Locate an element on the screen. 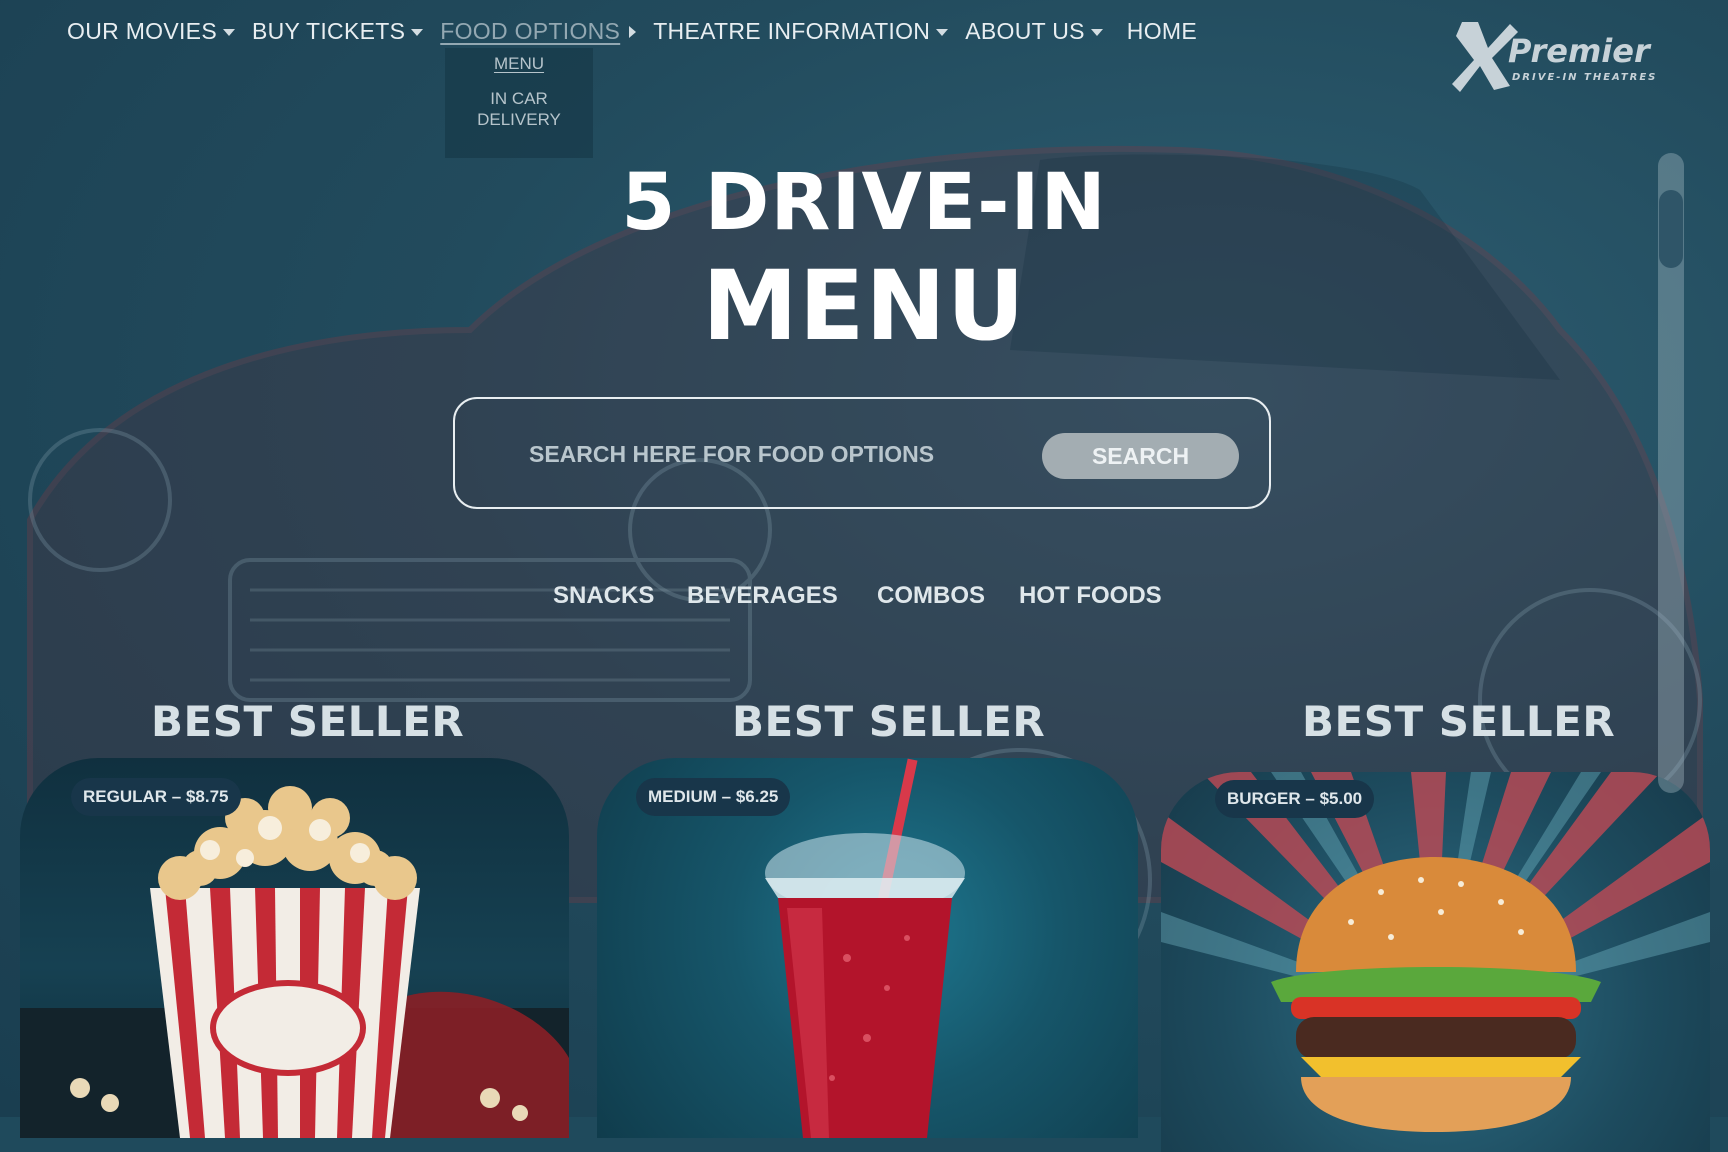  search-button: SEARCH is located at coordinates (1140, 456).